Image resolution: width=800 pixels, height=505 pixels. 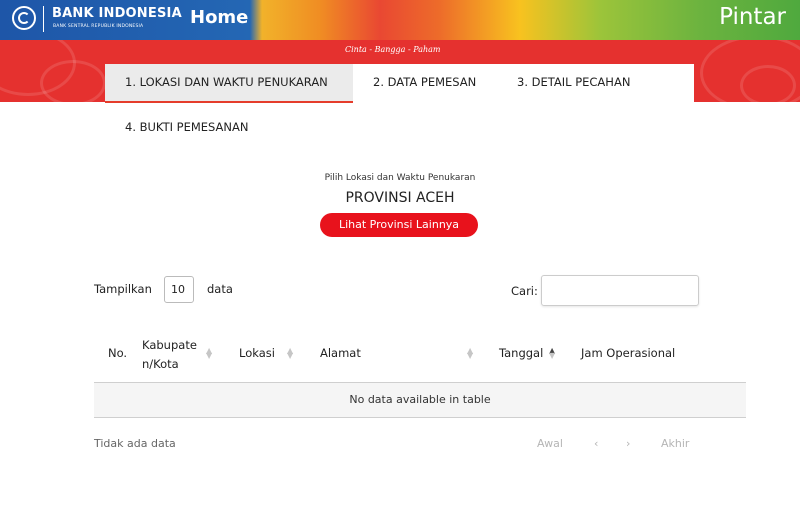 What do you see at coordinates (123, 289) in the screenshot?
I see `page-size-label: Tampilkan` at bounding box center [123, 289].